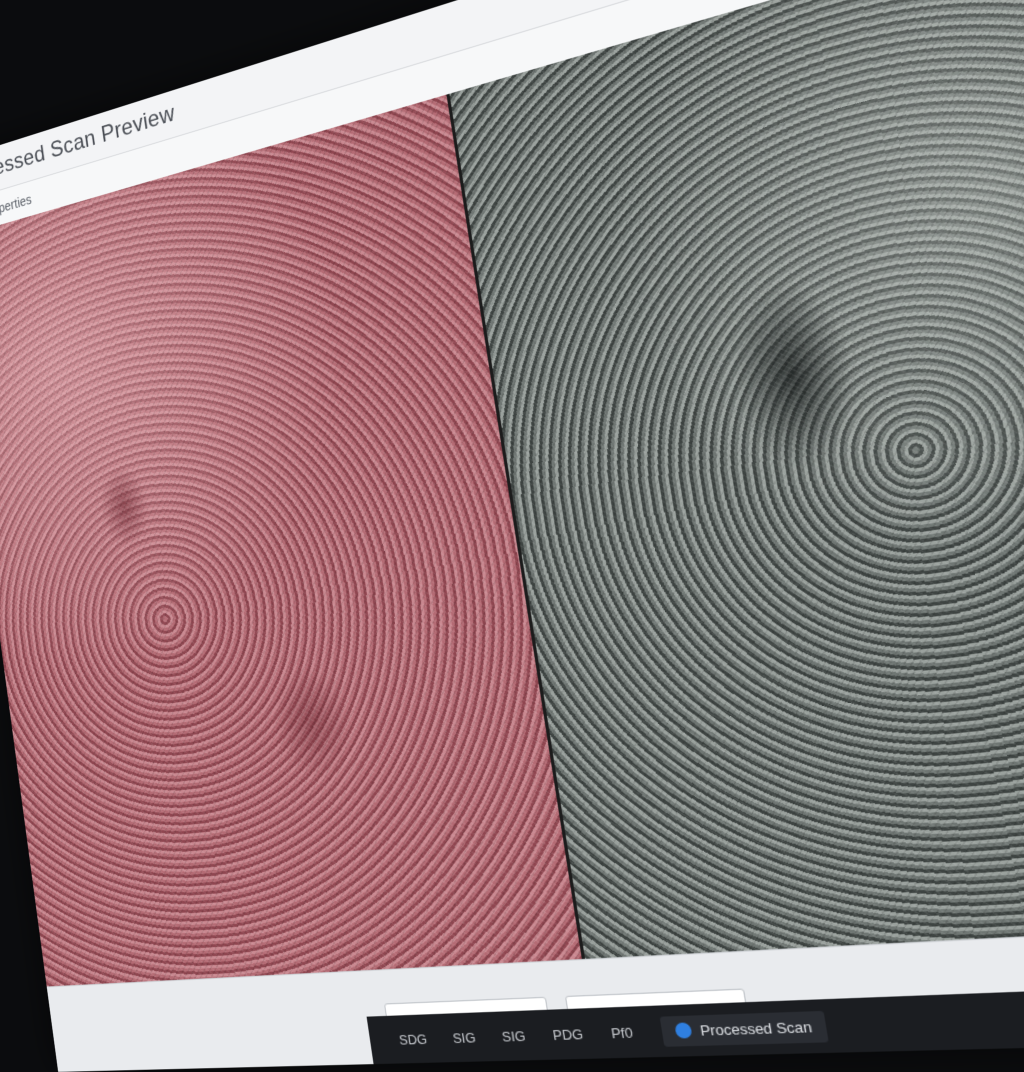 The image size is (1024, 1072). Describe the element at coordinates (567, 1033) in the screenshot. I see `taskbar-item: PDG` at that location.